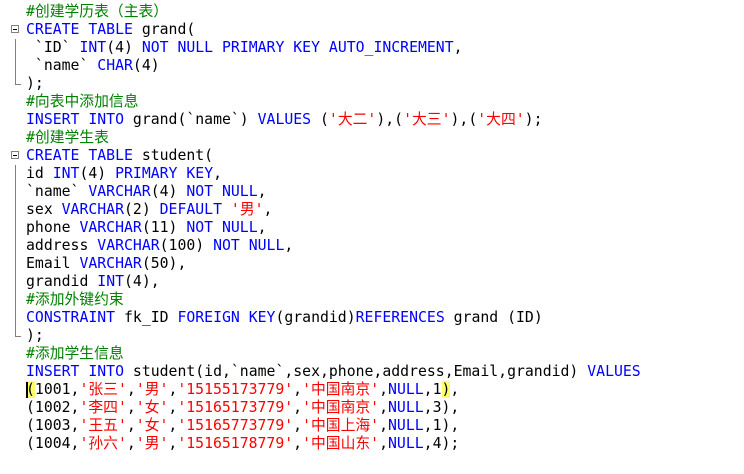  Describe the element at coordinates (341, 443) in the screenshot. I see `string-literal: '中国山东'` at that location.